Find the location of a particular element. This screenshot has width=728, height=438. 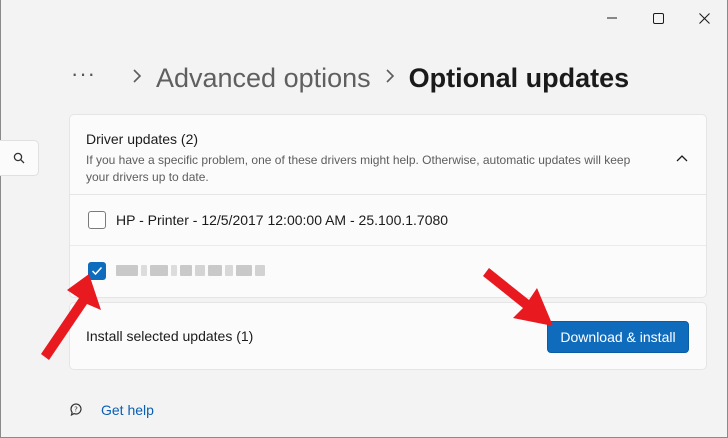

minimize-icon is located at coordinates (612, 18).